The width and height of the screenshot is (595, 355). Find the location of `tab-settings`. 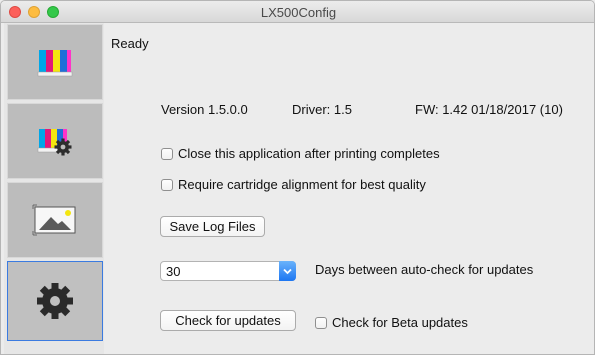

tab-settings is located at coordinates (55, 301).